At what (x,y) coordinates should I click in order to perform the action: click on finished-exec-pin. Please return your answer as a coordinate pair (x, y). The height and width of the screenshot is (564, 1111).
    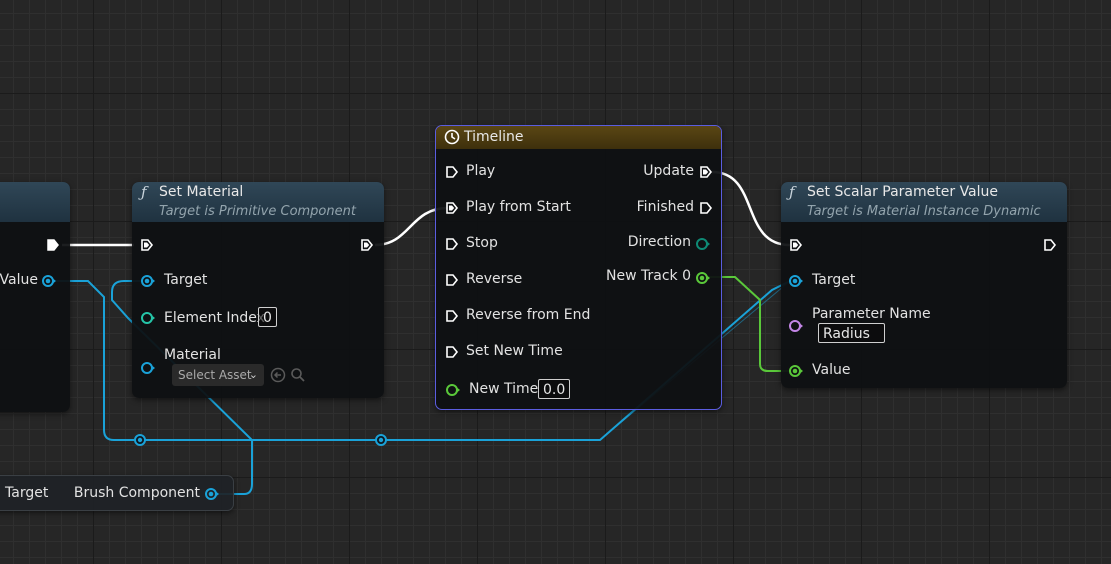
    Looking at the image, I should click on (706, 208).